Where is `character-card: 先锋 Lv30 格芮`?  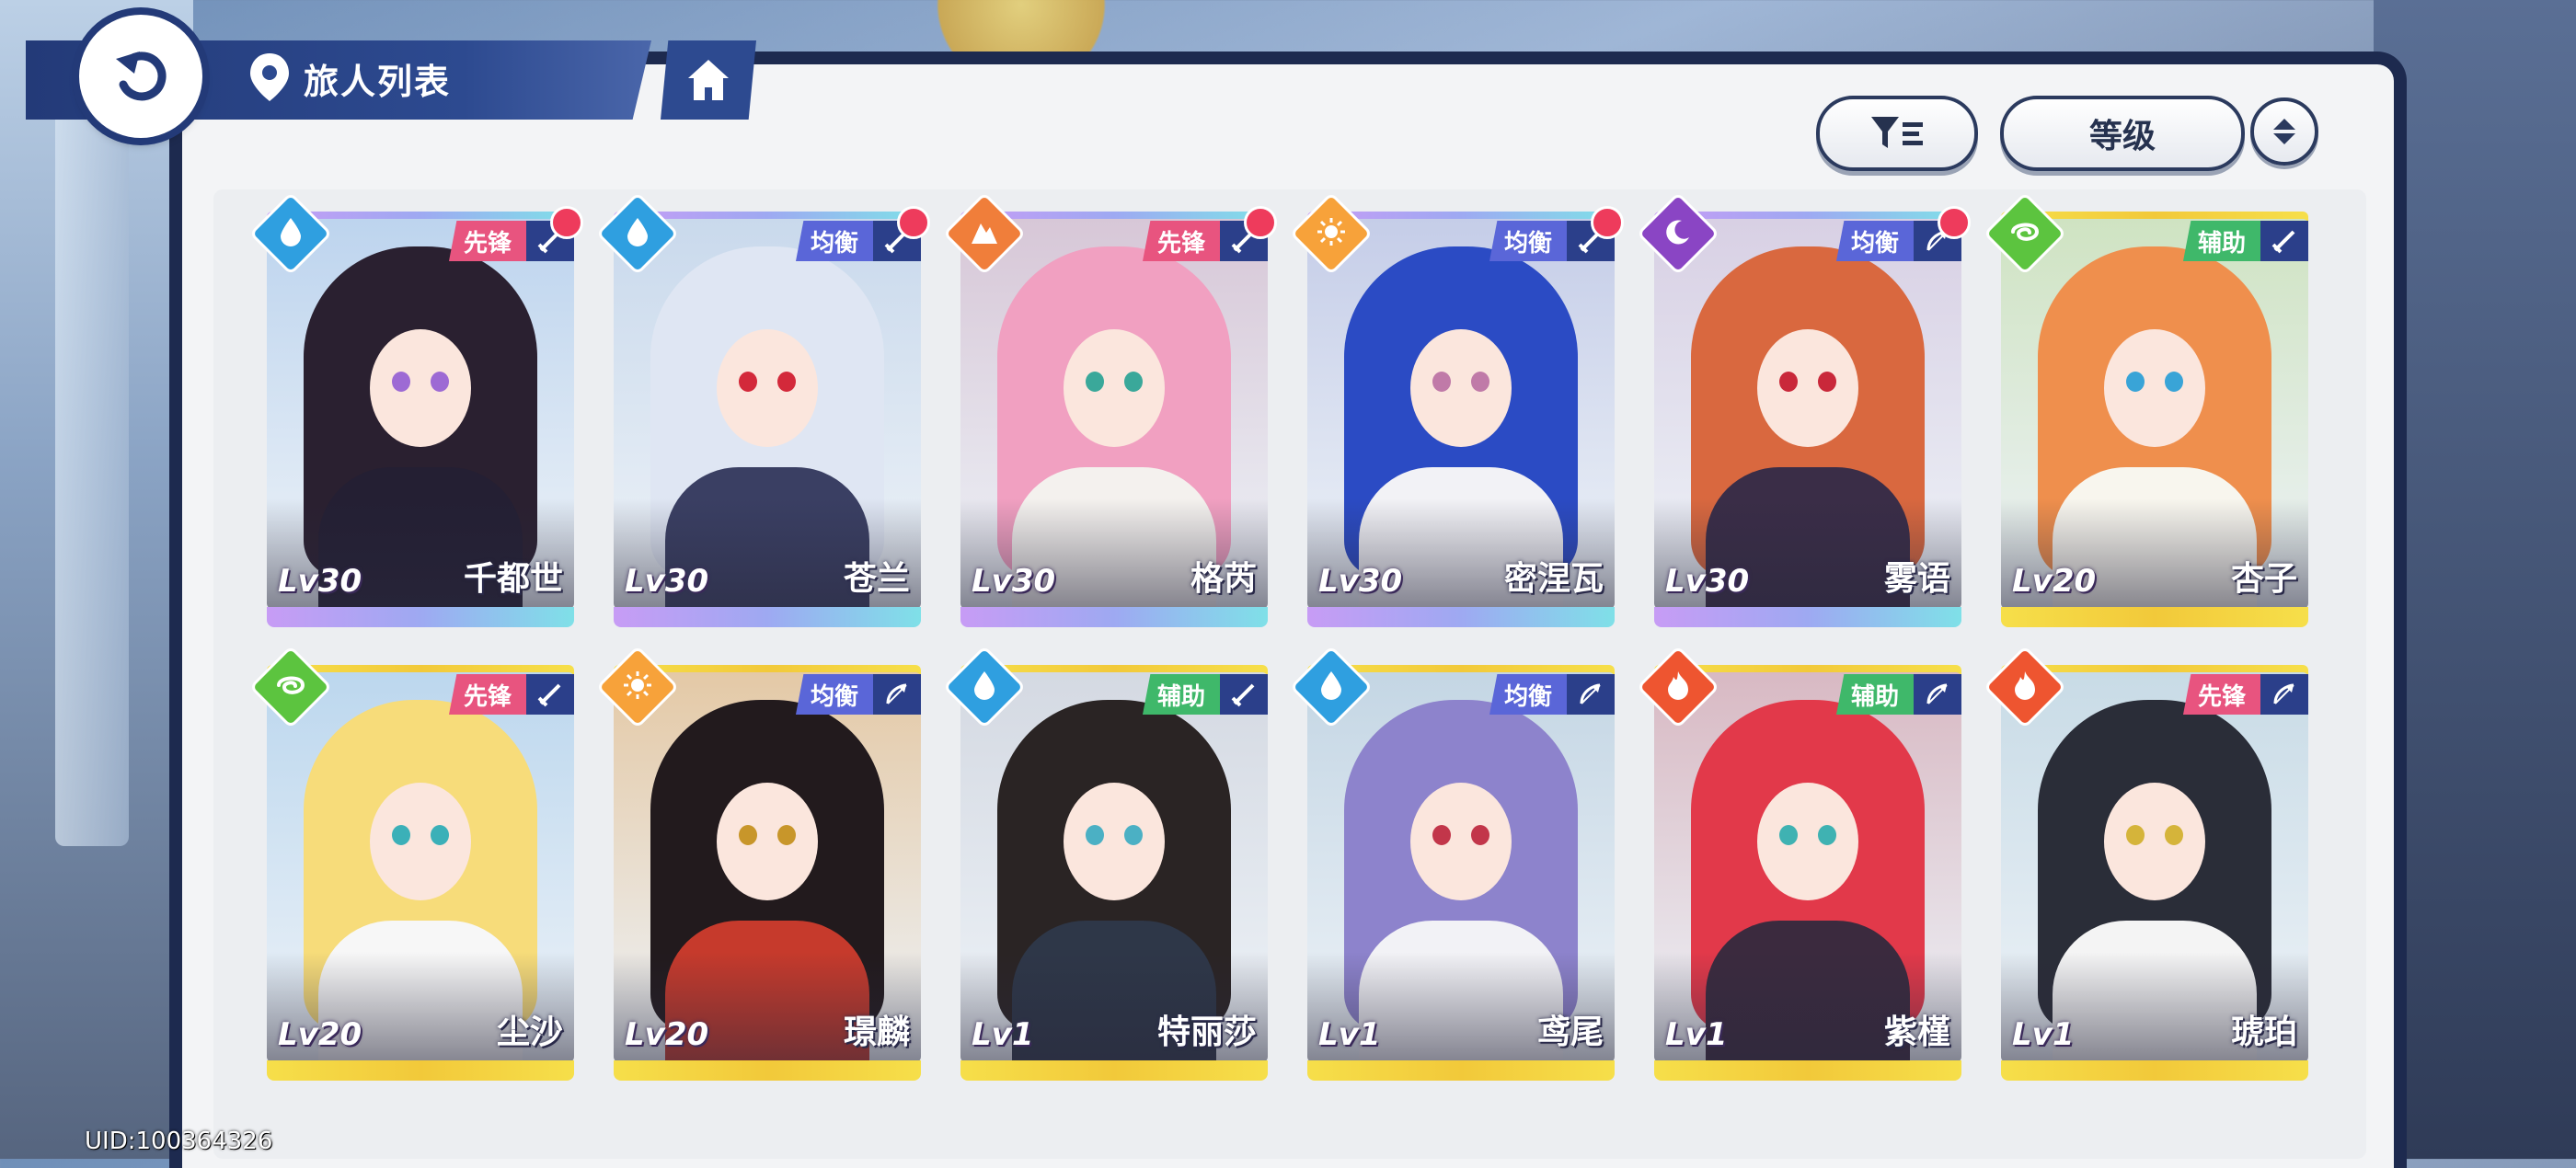
character-card: 先锋 Lv30 格芮 is located at coordinates (1109, 409).